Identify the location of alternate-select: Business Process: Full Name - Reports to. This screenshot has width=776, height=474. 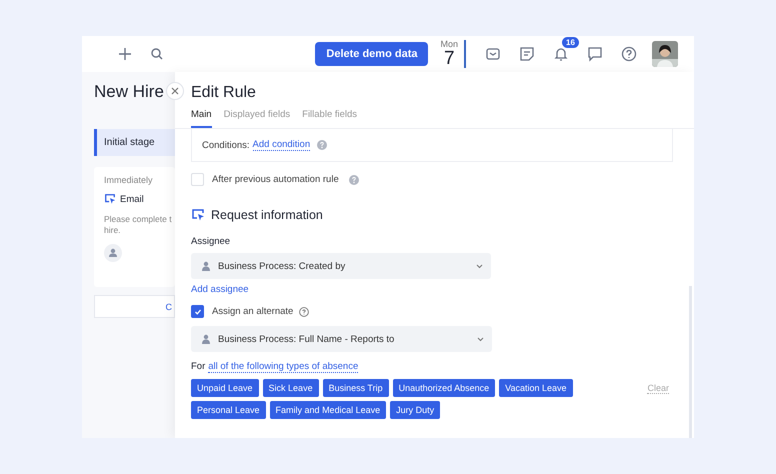
(341, 339).